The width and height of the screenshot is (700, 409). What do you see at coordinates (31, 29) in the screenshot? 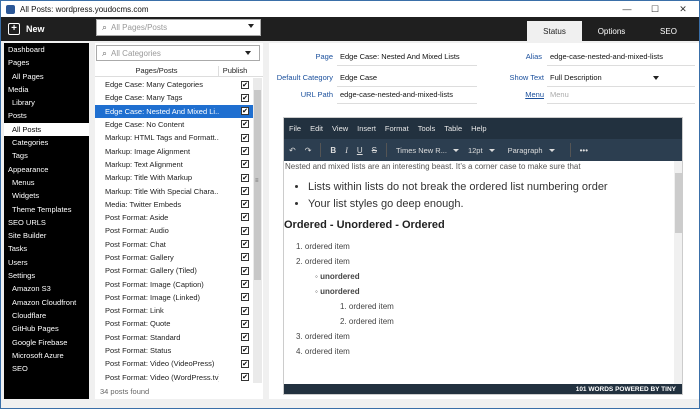
I see `new-button: + New` at bounding box center [31, 29].